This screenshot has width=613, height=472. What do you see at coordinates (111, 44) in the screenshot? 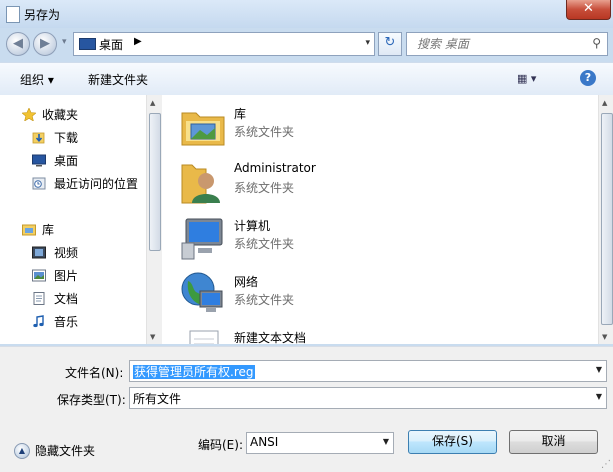
I see `address-location: 桌面` at bounding box center [111, 44].